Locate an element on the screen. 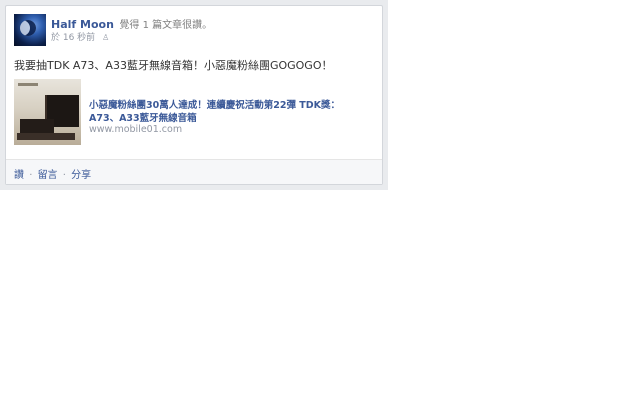 This screenshot has height=400, width=640. speaker-base is located at coordinates (46, 136).